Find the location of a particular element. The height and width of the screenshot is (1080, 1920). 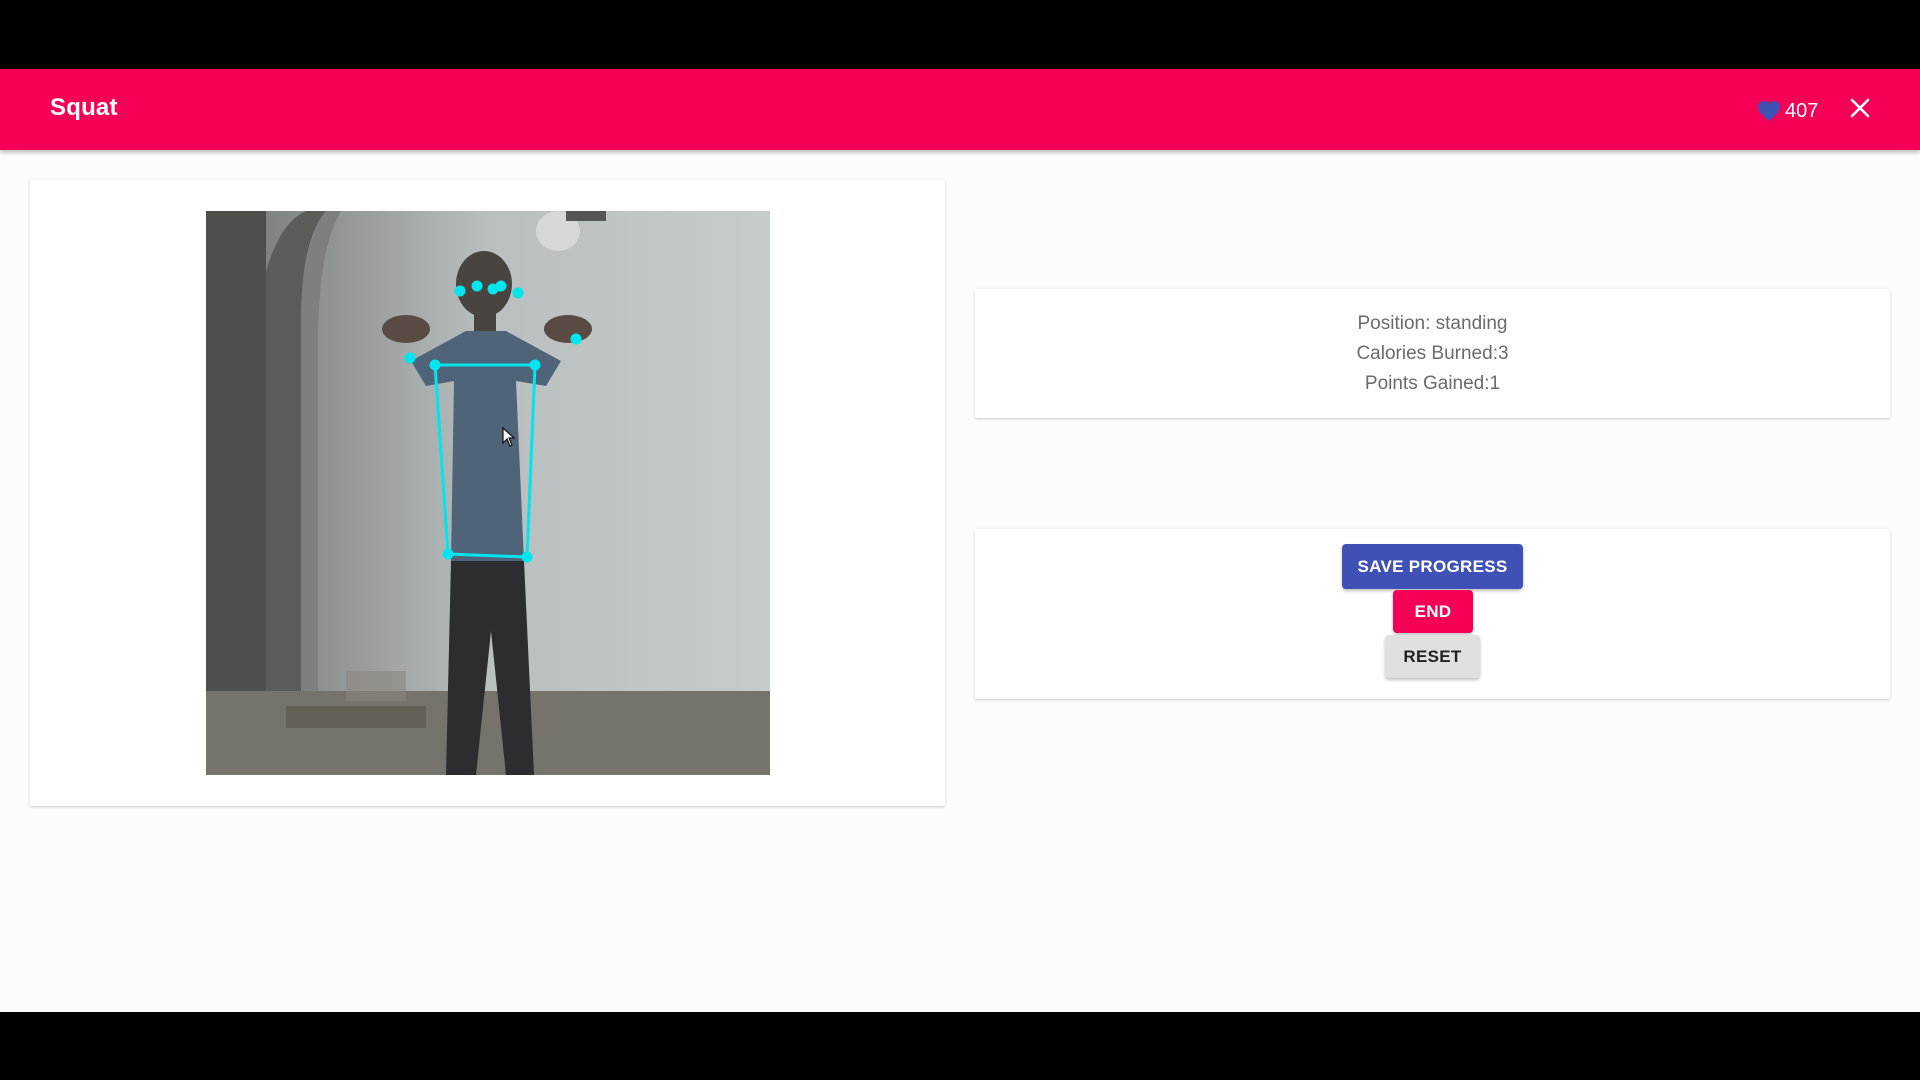

close-button is located at coordinates (1860, 108).